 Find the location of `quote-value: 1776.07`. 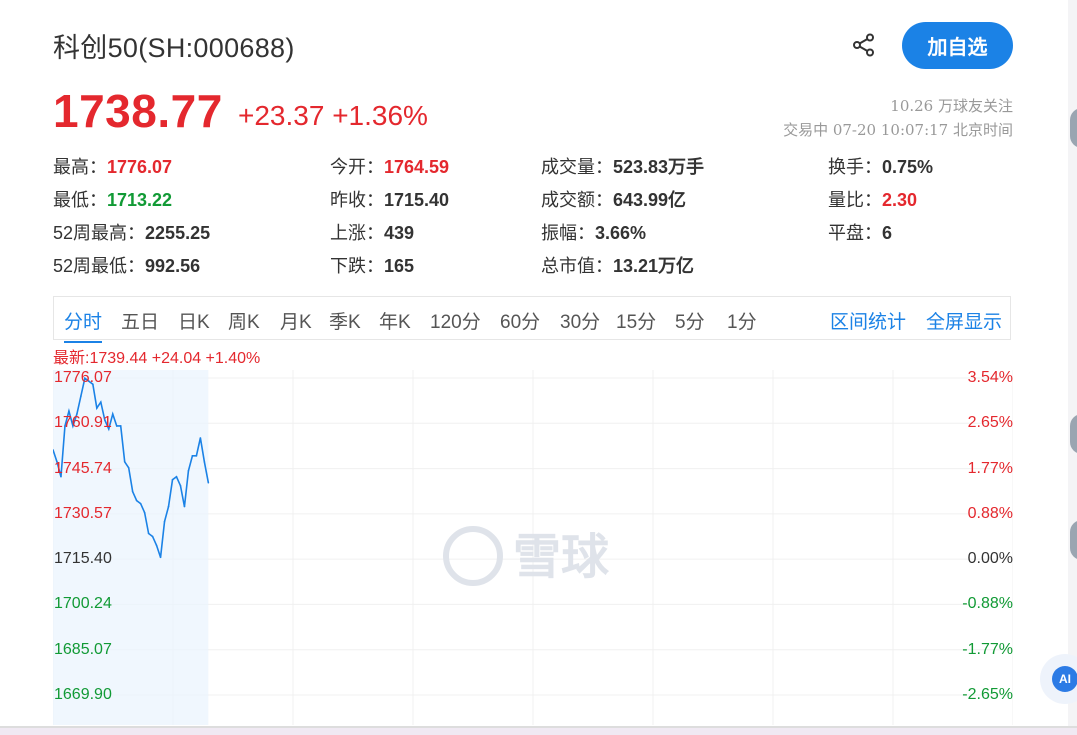

quote-value: 1776.07 is located at coordinates (140, 167).